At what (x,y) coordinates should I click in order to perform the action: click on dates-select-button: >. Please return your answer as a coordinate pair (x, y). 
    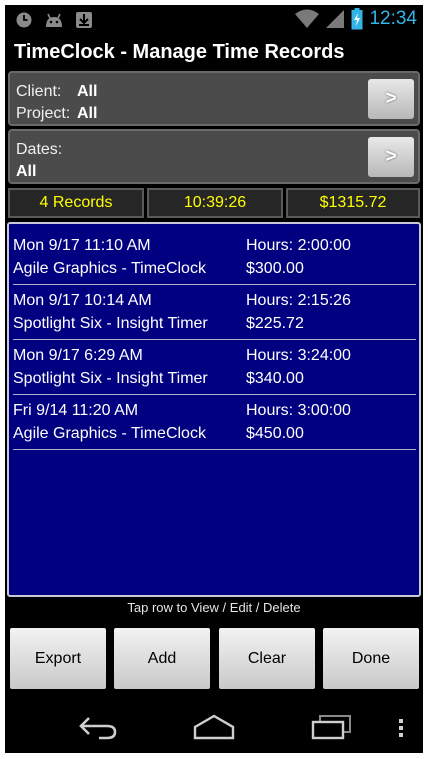
    Looking at the image, I should click on (391, 157).